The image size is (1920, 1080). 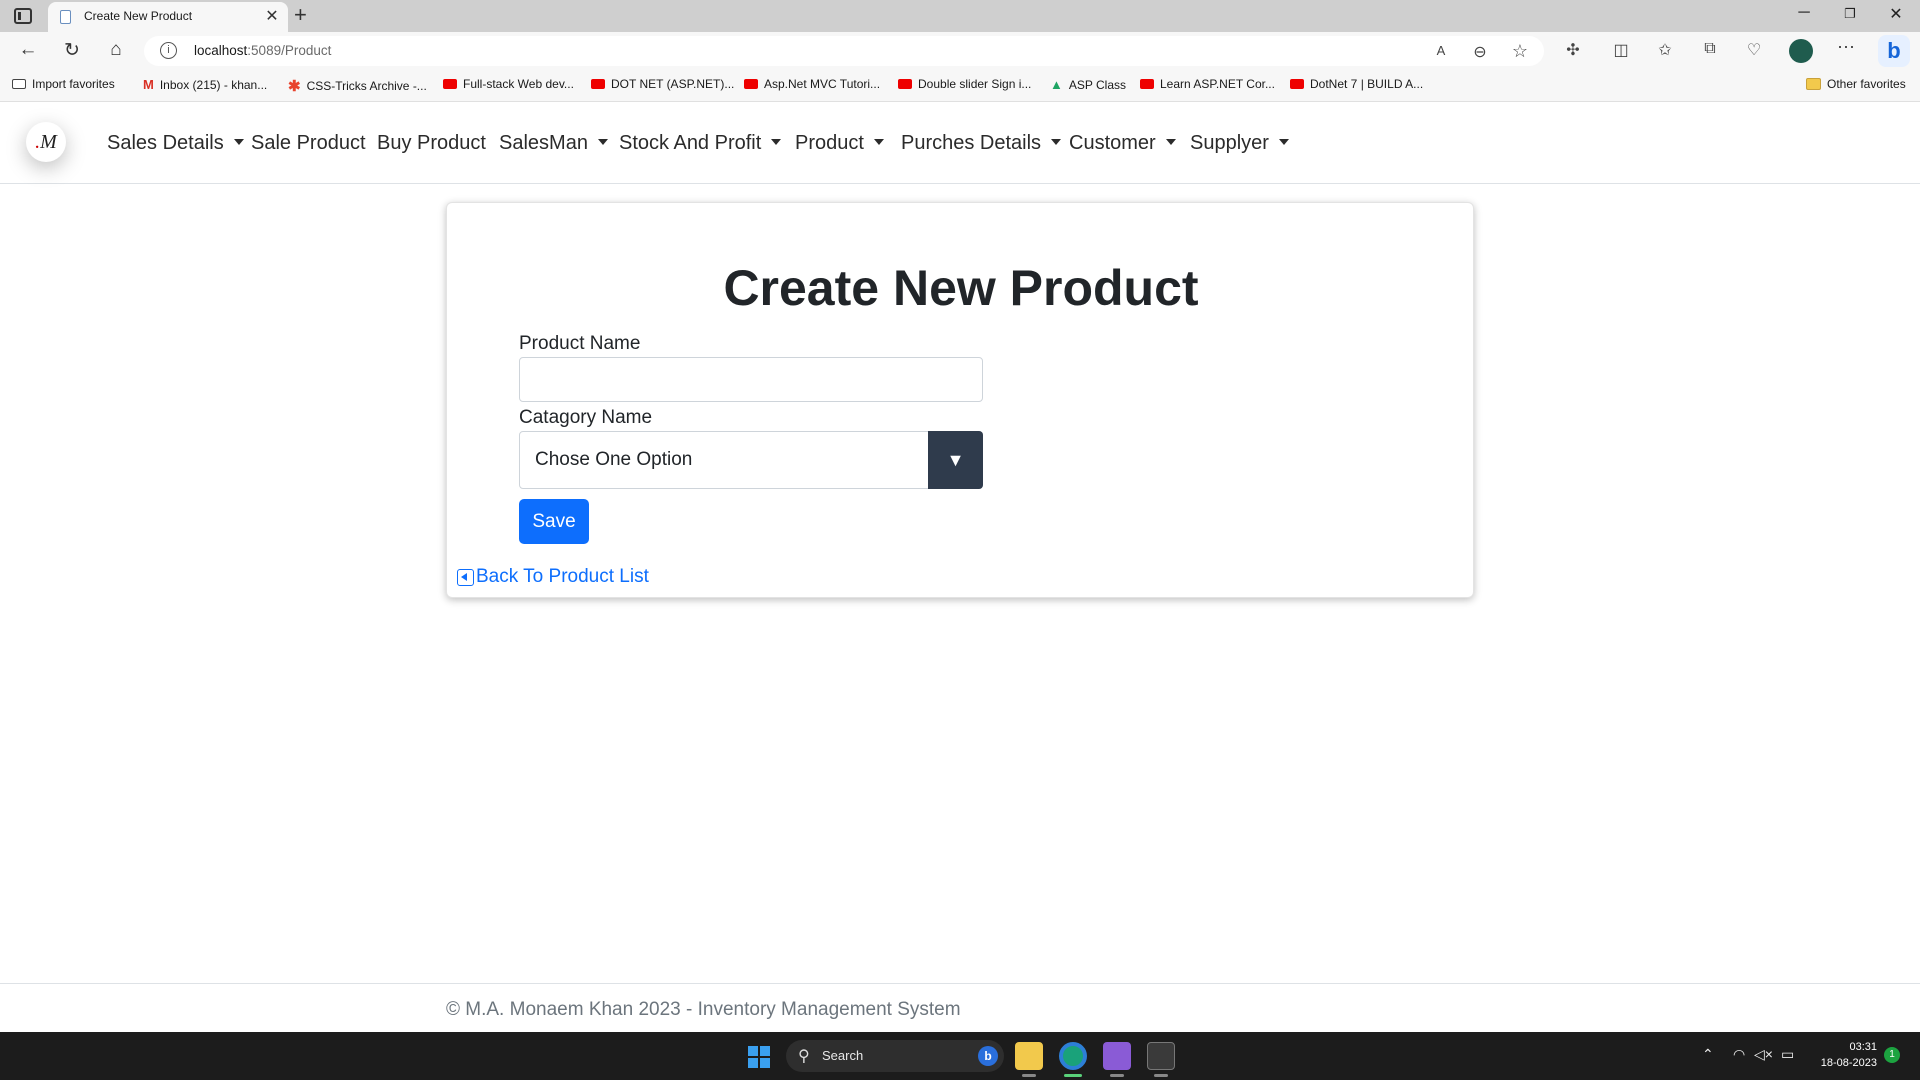 What do you see at coordinates (751, 379) in the screenshot?
I see `product-name-input` at bounding box center [751, 379].